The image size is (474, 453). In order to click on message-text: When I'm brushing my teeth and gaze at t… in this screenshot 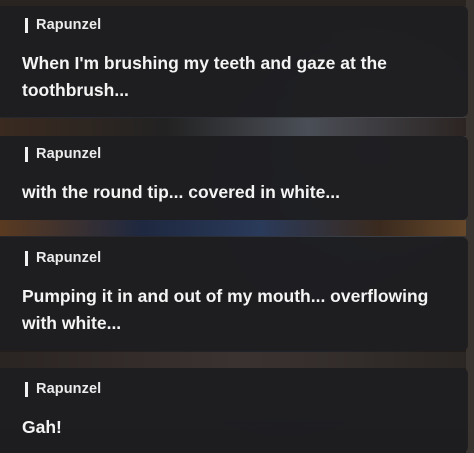, I will do `click(204, 76)`.